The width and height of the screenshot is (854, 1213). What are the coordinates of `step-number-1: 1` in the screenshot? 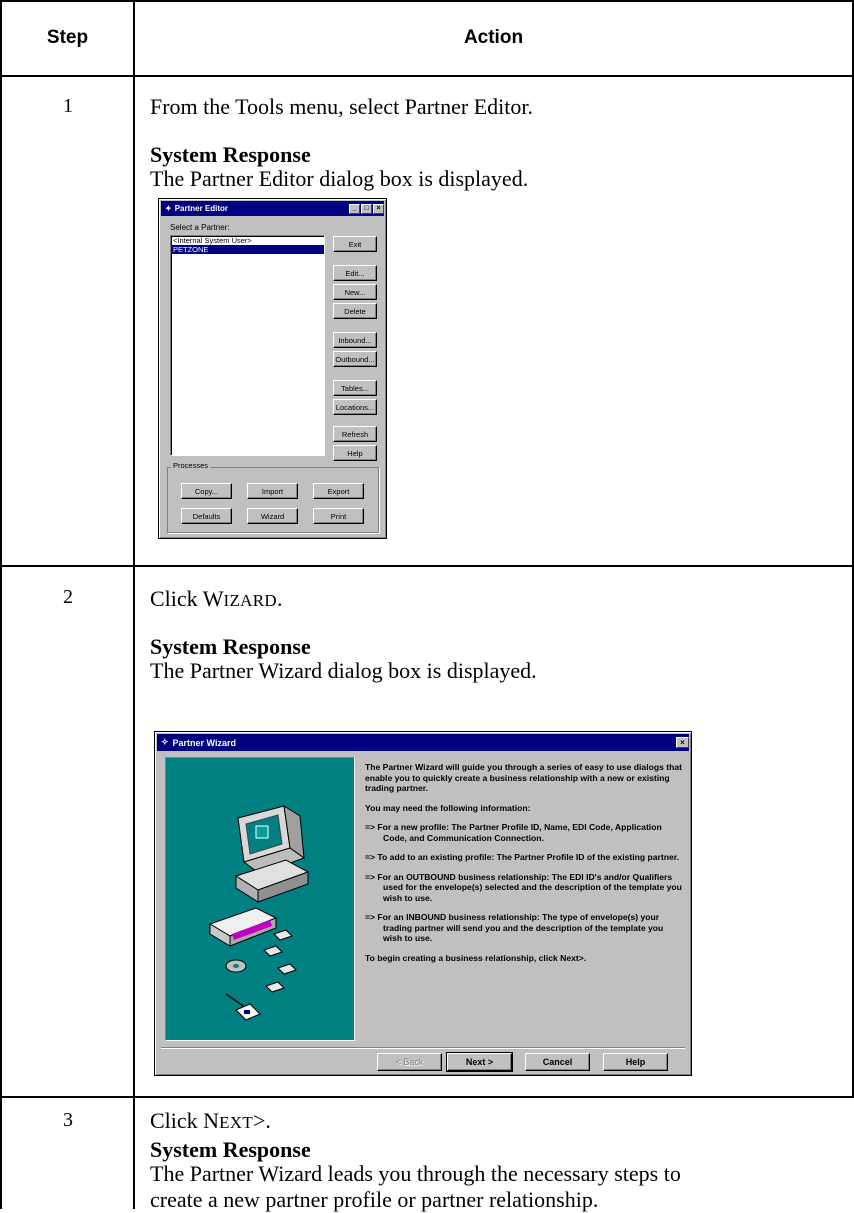 It's located at (68, 106).